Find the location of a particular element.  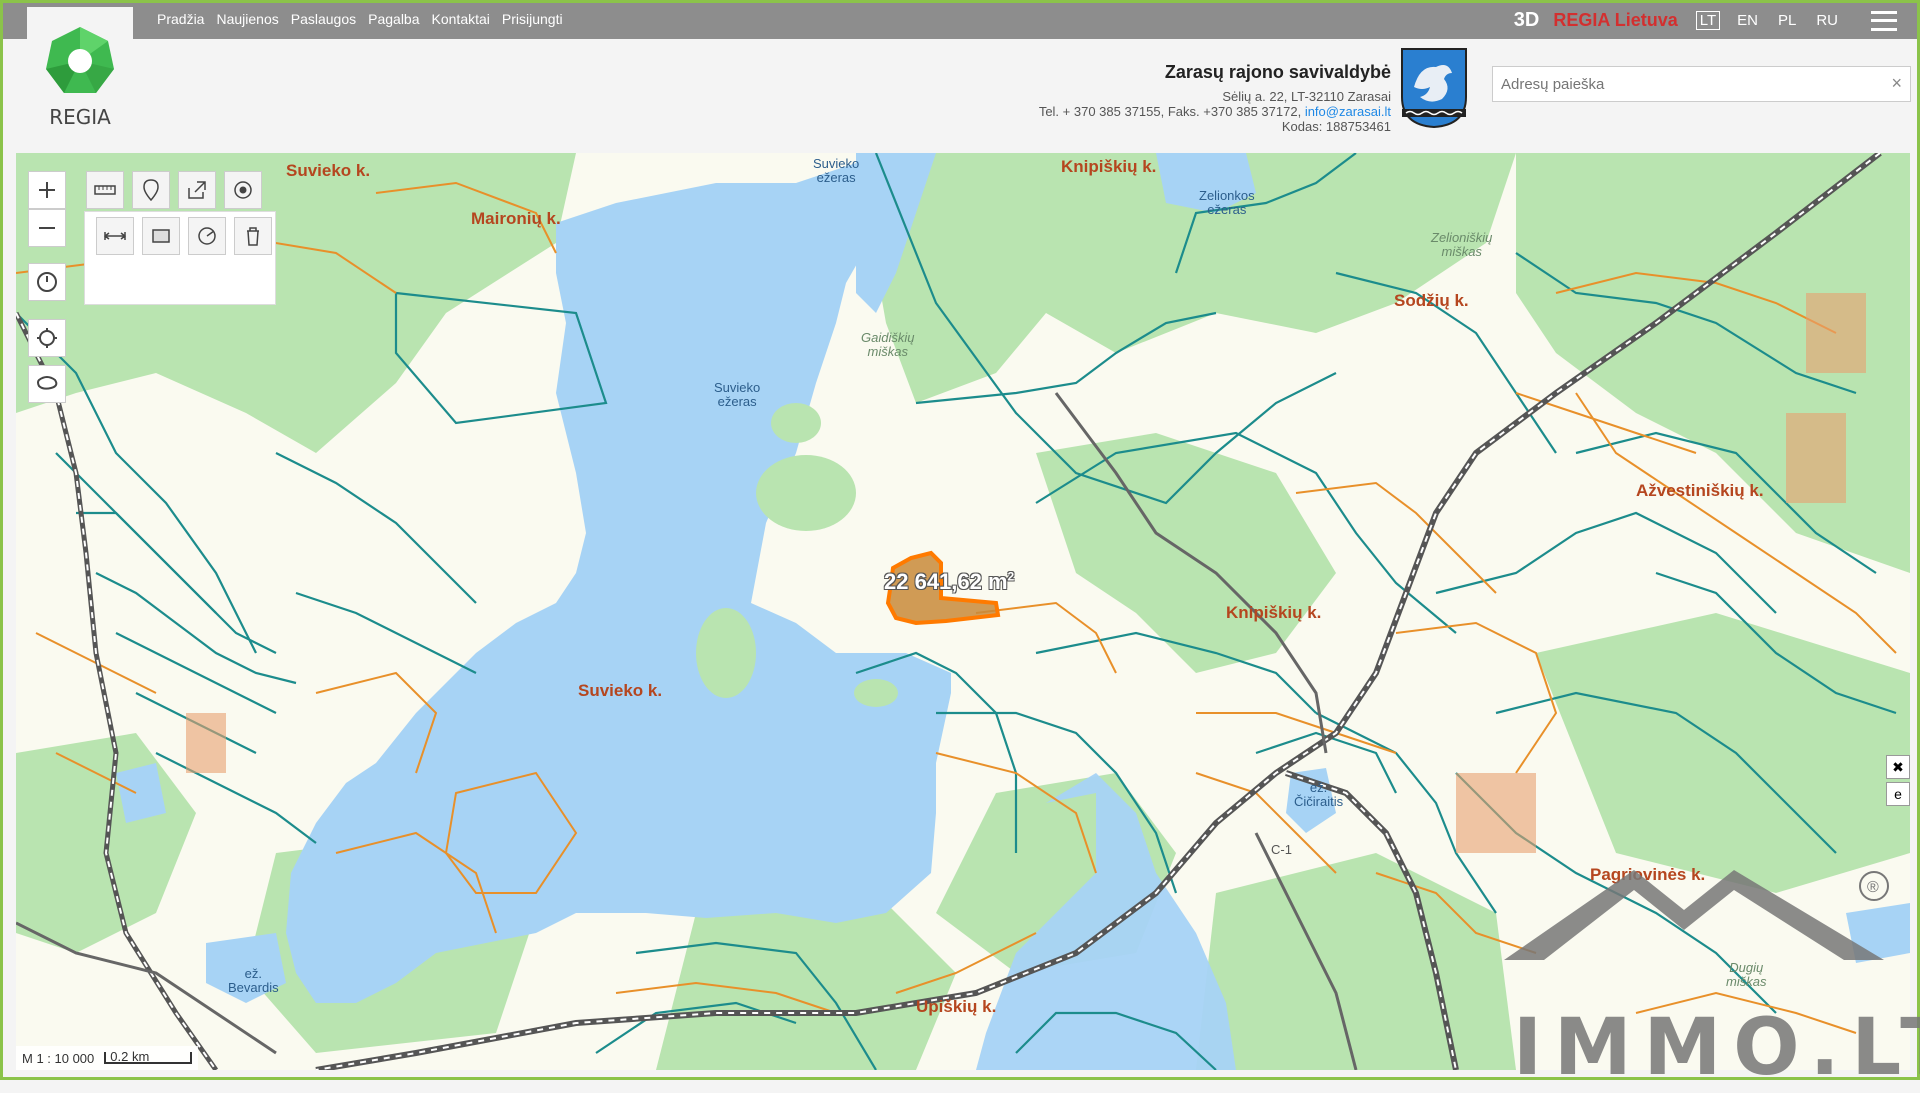

target-button is located at coordinates (243, 190).